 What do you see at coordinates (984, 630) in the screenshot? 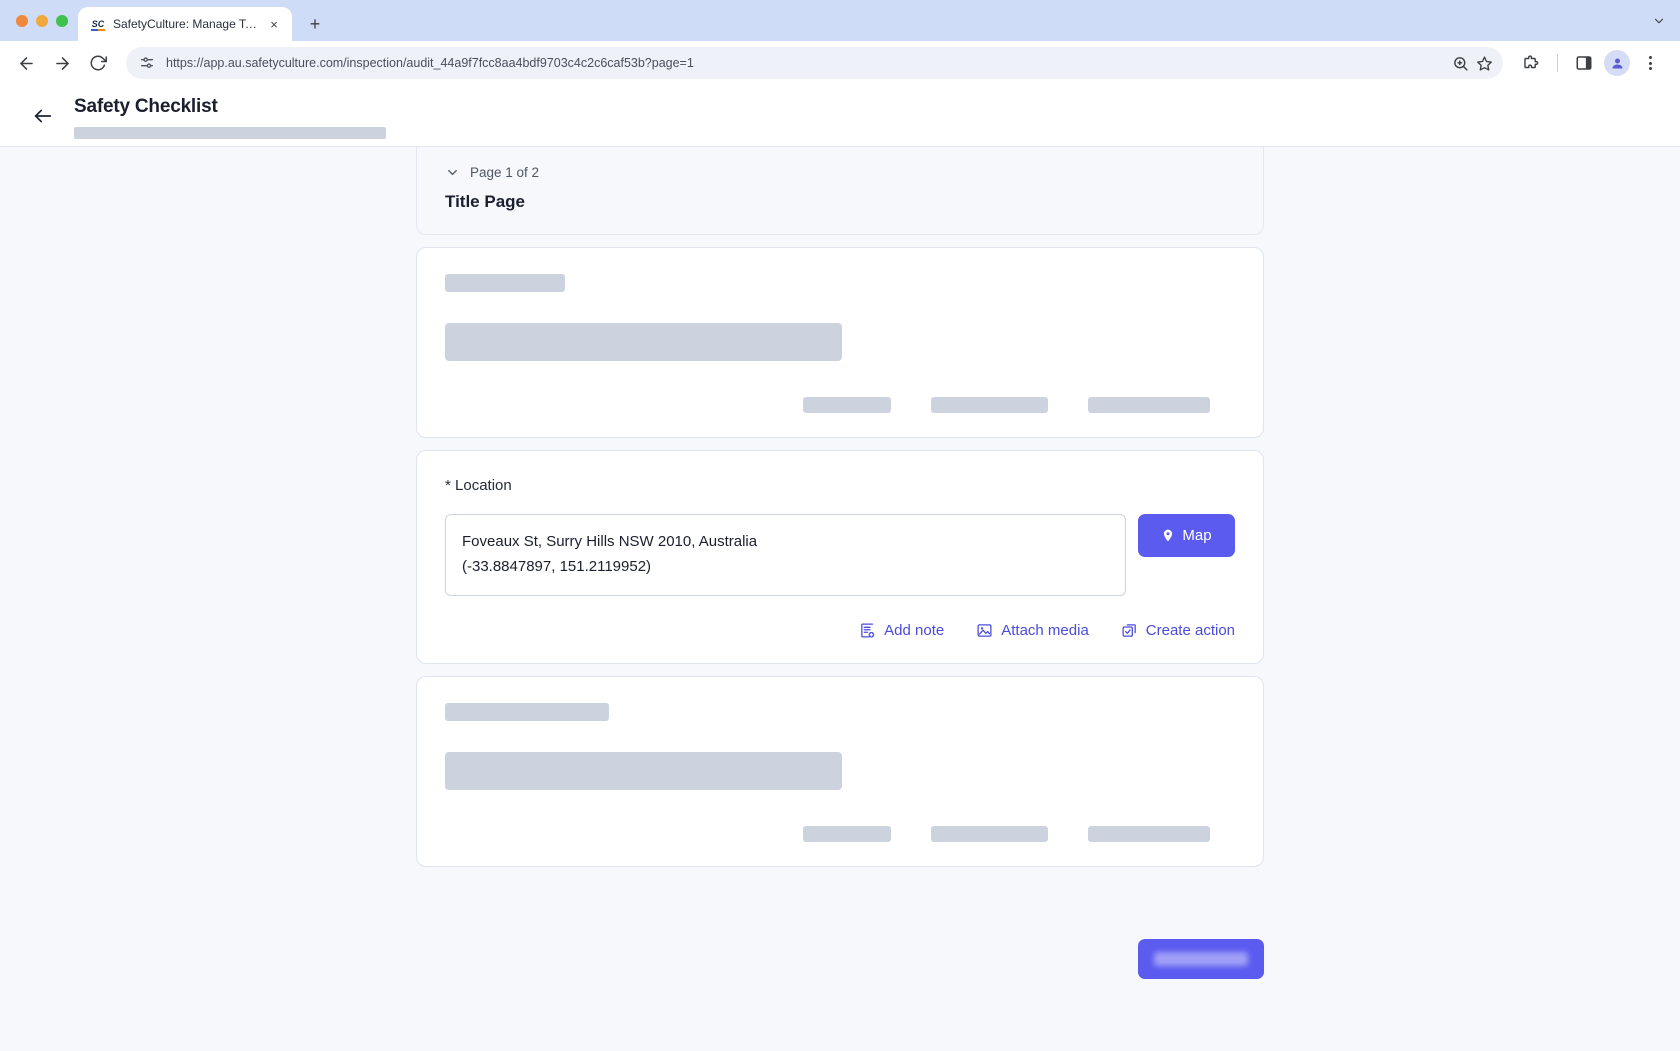
I see `image-icon` at bounding box center [984, 630].